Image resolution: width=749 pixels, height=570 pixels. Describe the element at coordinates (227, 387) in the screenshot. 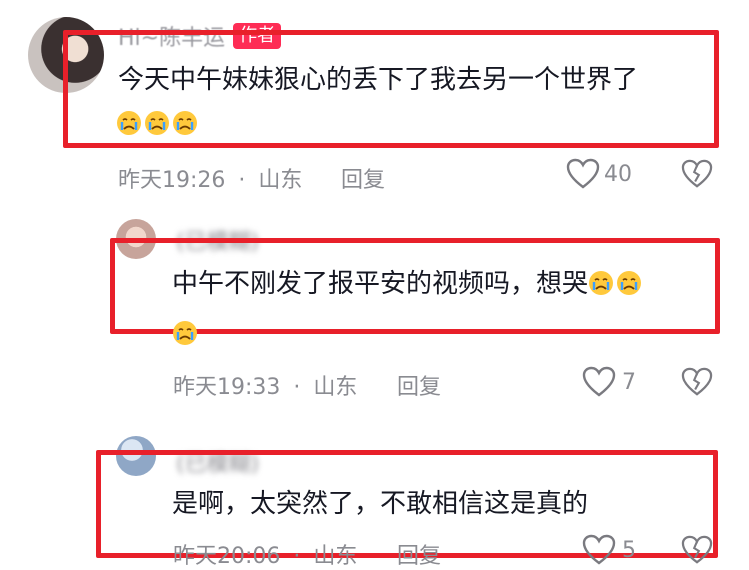

I see `comment-time: 昨天19:33` at that location.